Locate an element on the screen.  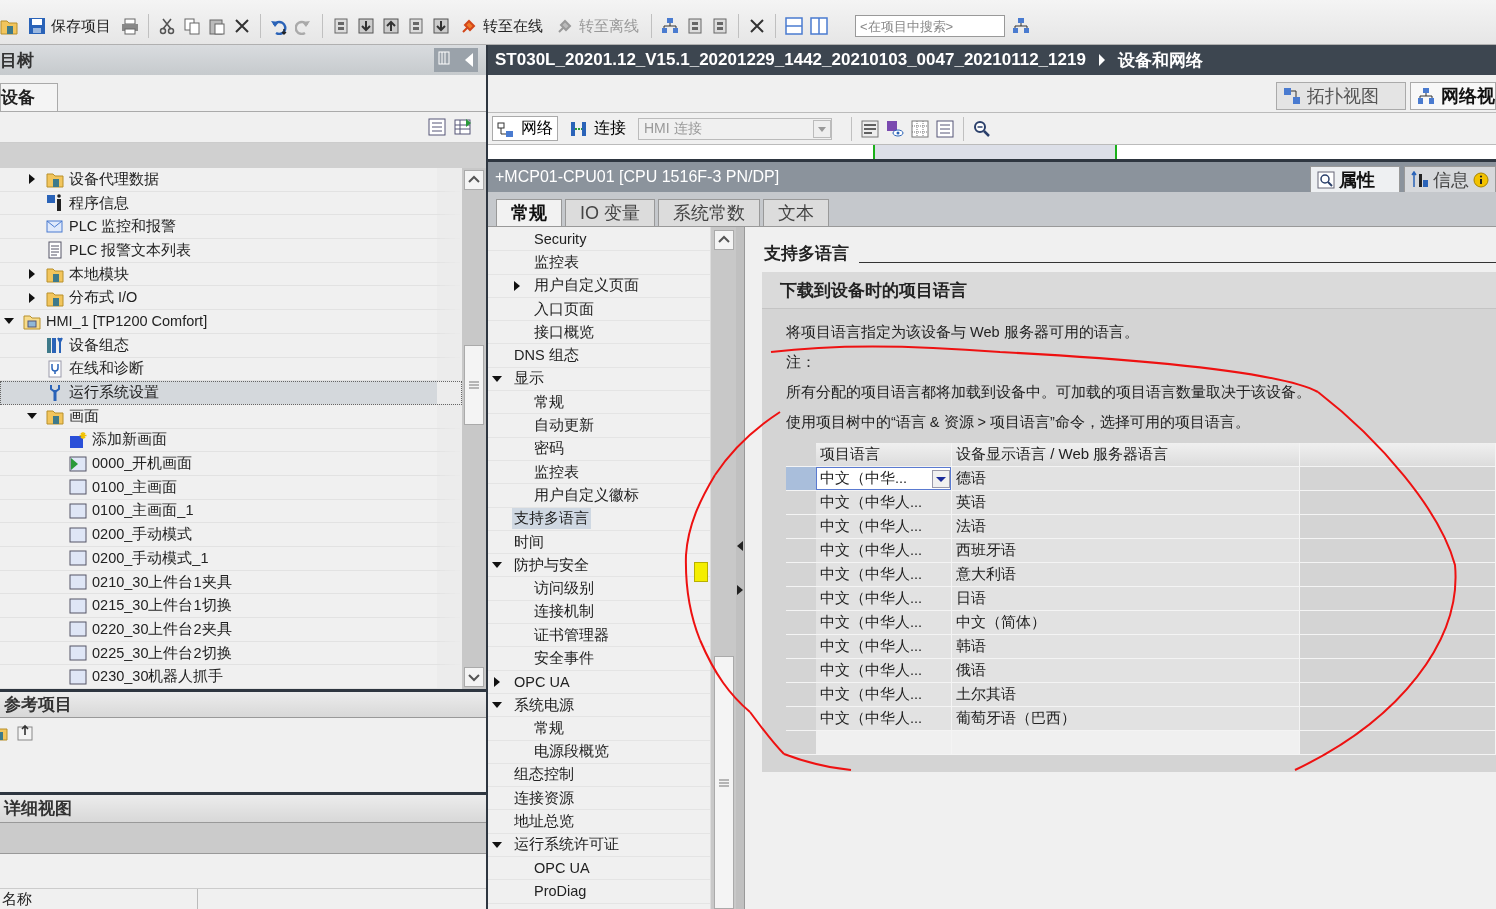
devices-tab: 设备 is located at coordinates (29, 97).